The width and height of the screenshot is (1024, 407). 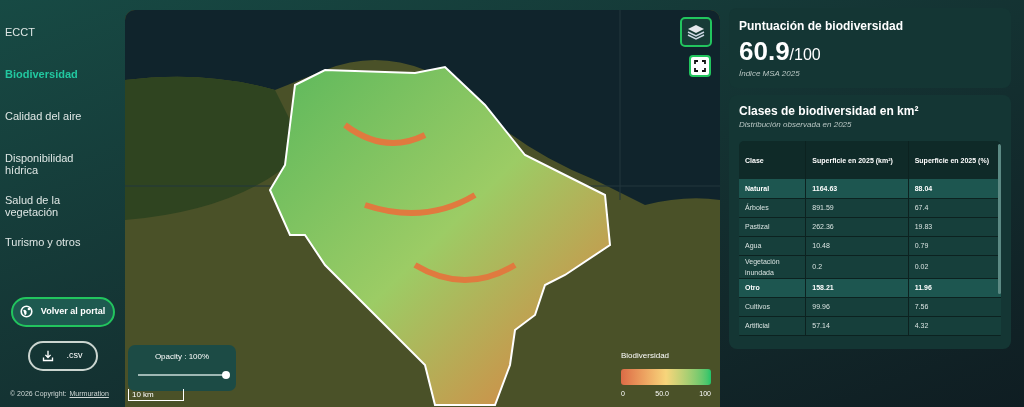 I want to click on sidebar-item: Disponibilidad hídrica, so click(x=51, y=173).